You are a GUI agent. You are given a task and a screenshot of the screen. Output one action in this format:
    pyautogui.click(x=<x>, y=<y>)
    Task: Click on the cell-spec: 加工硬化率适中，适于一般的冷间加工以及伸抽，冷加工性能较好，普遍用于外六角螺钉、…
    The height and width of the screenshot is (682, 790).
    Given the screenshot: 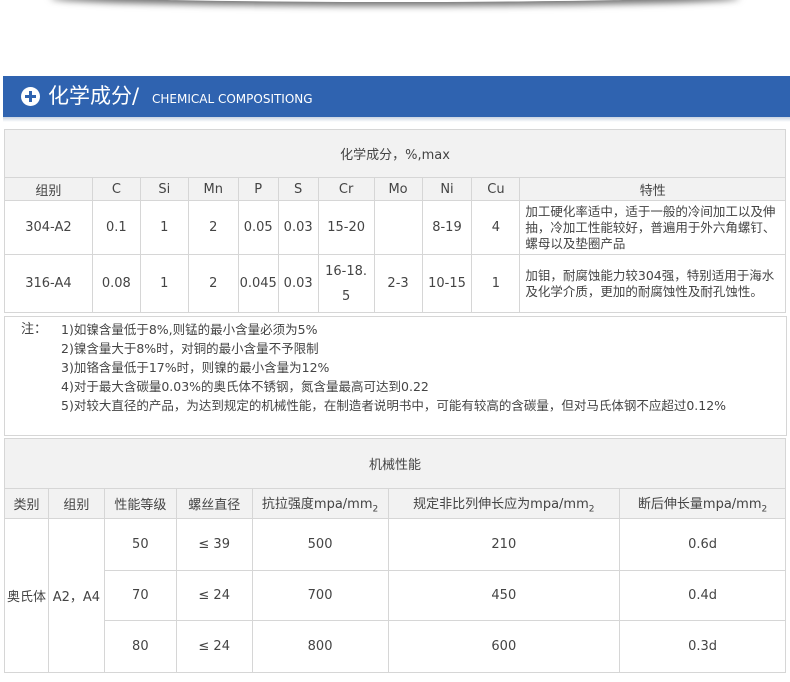 What is the action you would take?
    pyautogui.click(x=652, y=227)
    